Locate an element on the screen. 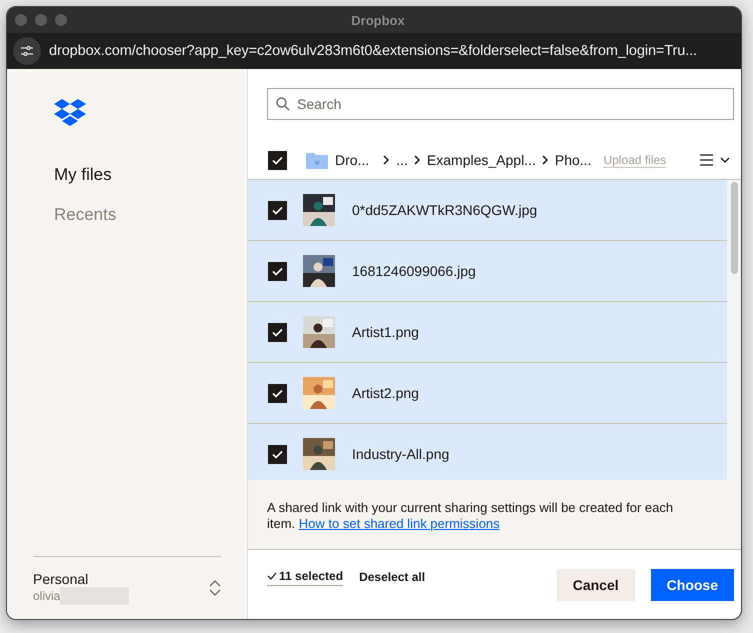 The image size is (753, 633). deselect-all-button: Deselect all is located at coordinates (392, 577).